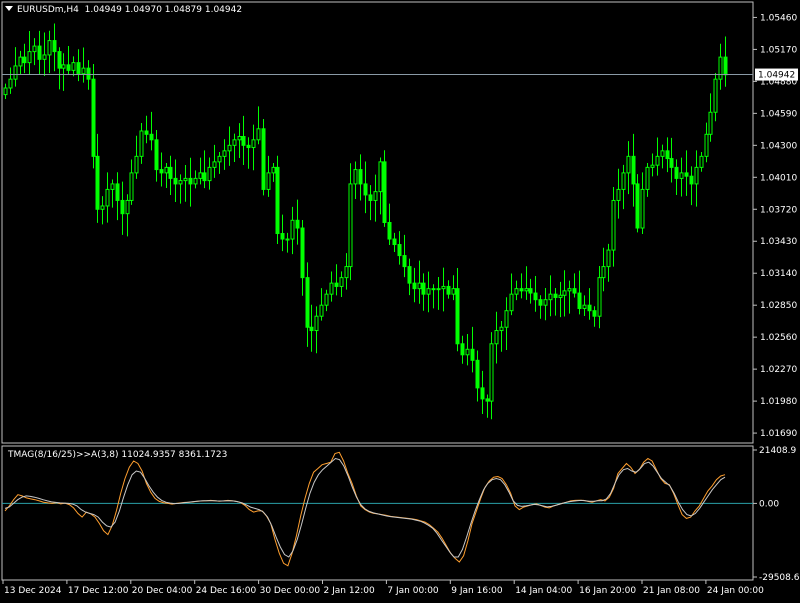  Describe the element at coordinates (777, 451) in the screenshot. I see `indicator-axis-label: 21408.9` at that location.